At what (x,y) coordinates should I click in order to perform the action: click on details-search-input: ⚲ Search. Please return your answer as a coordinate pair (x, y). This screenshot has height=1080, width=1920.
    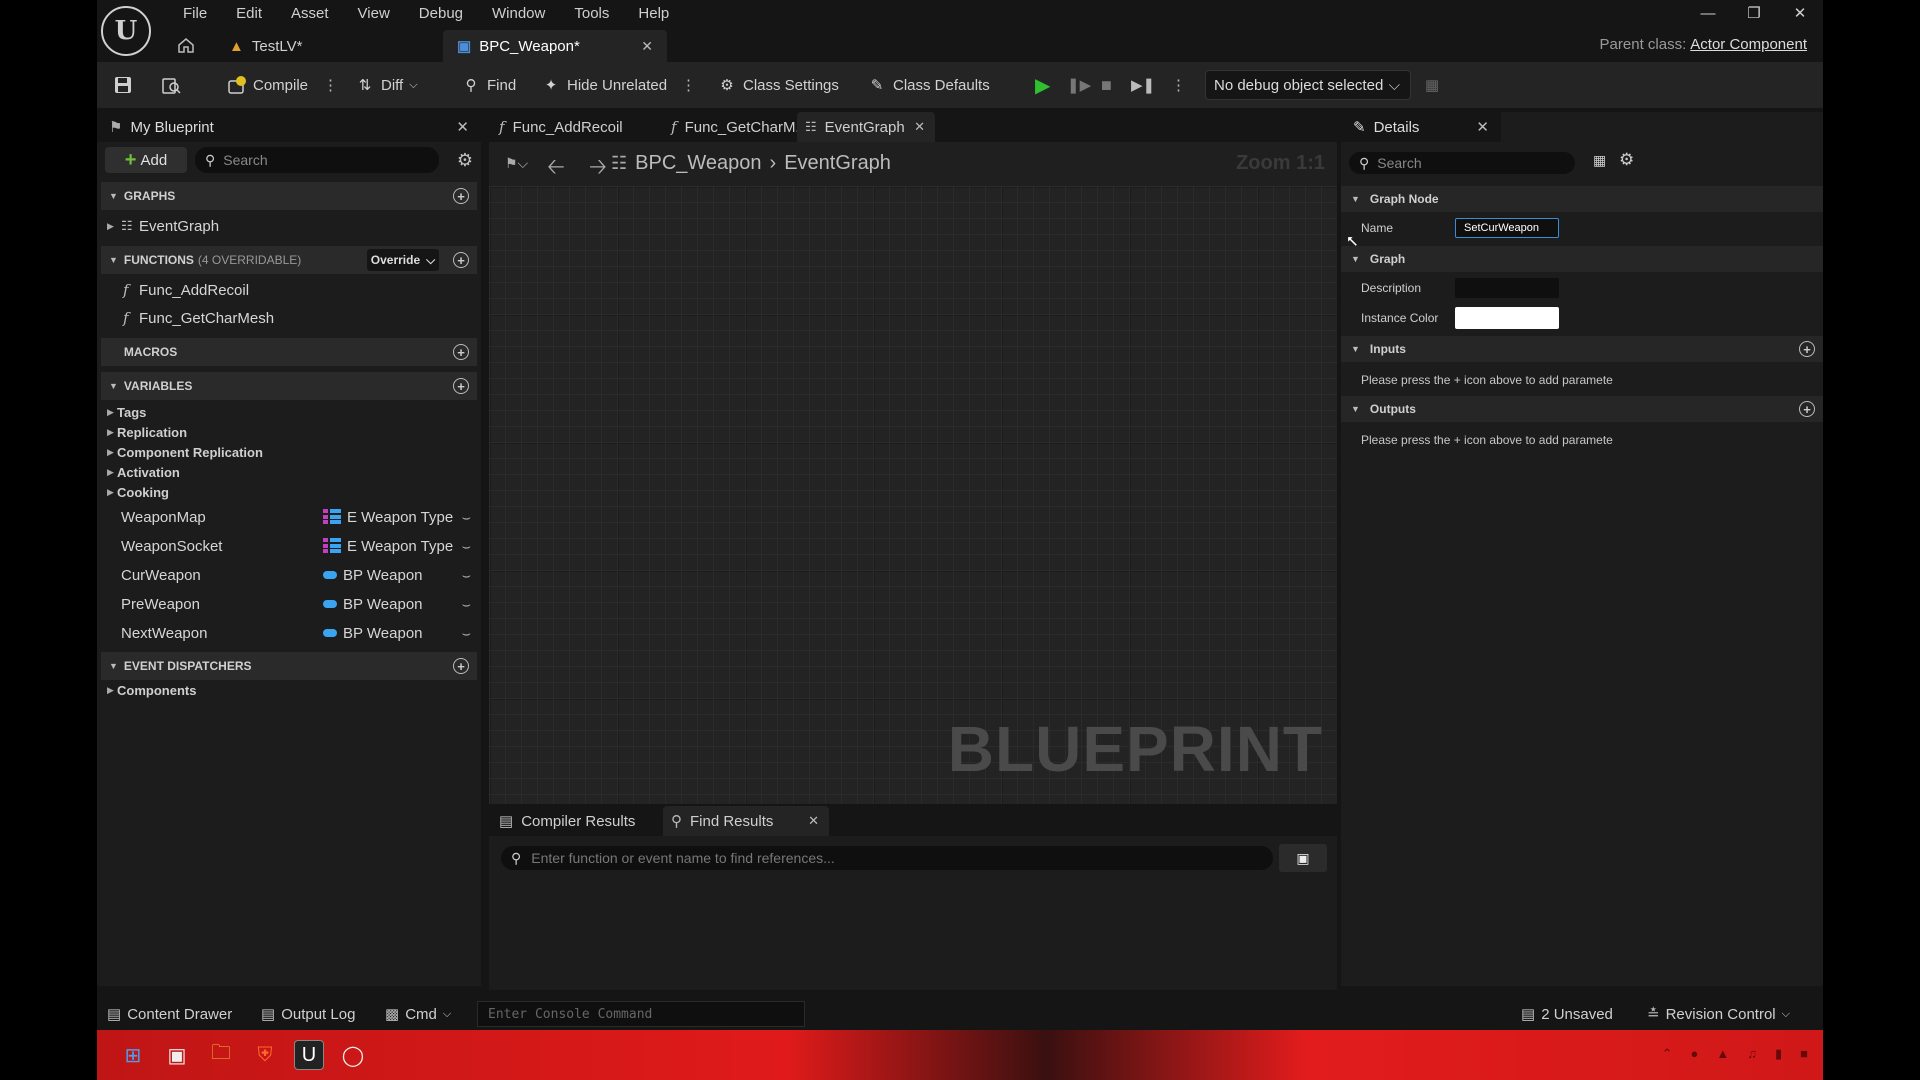
    Looking at the image, I should click on (1462, 163).